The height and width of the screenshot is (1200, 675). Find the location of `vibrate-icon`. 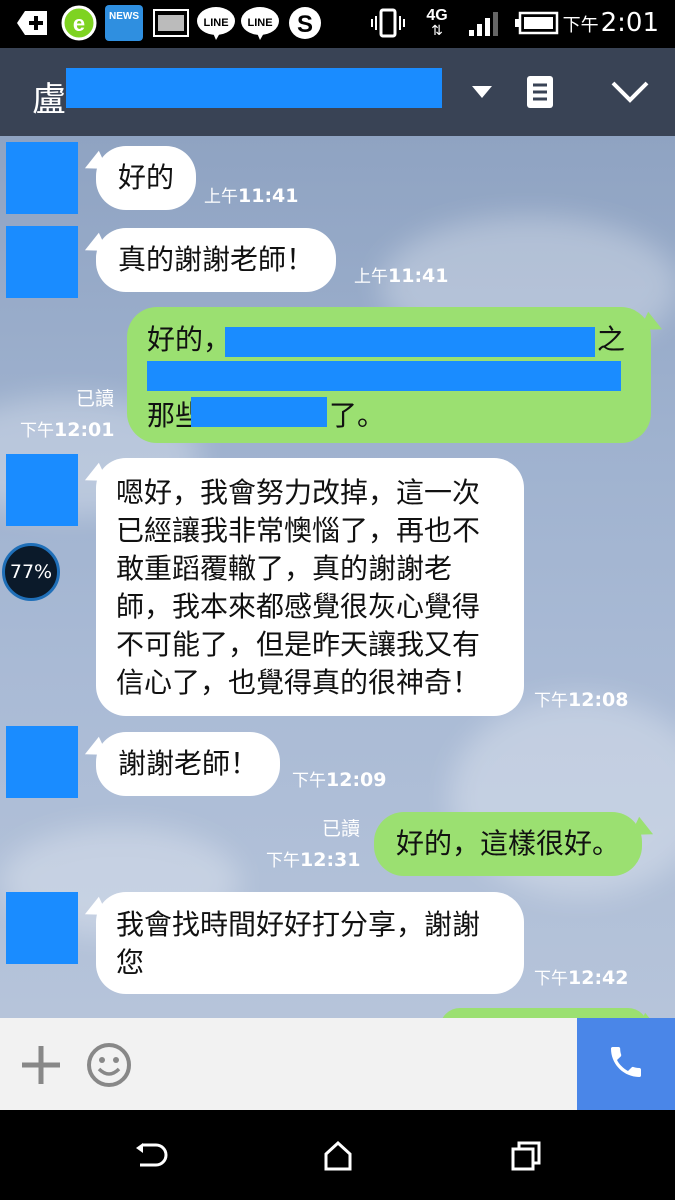

vibrate-icon is located at coordinates (388, 23).